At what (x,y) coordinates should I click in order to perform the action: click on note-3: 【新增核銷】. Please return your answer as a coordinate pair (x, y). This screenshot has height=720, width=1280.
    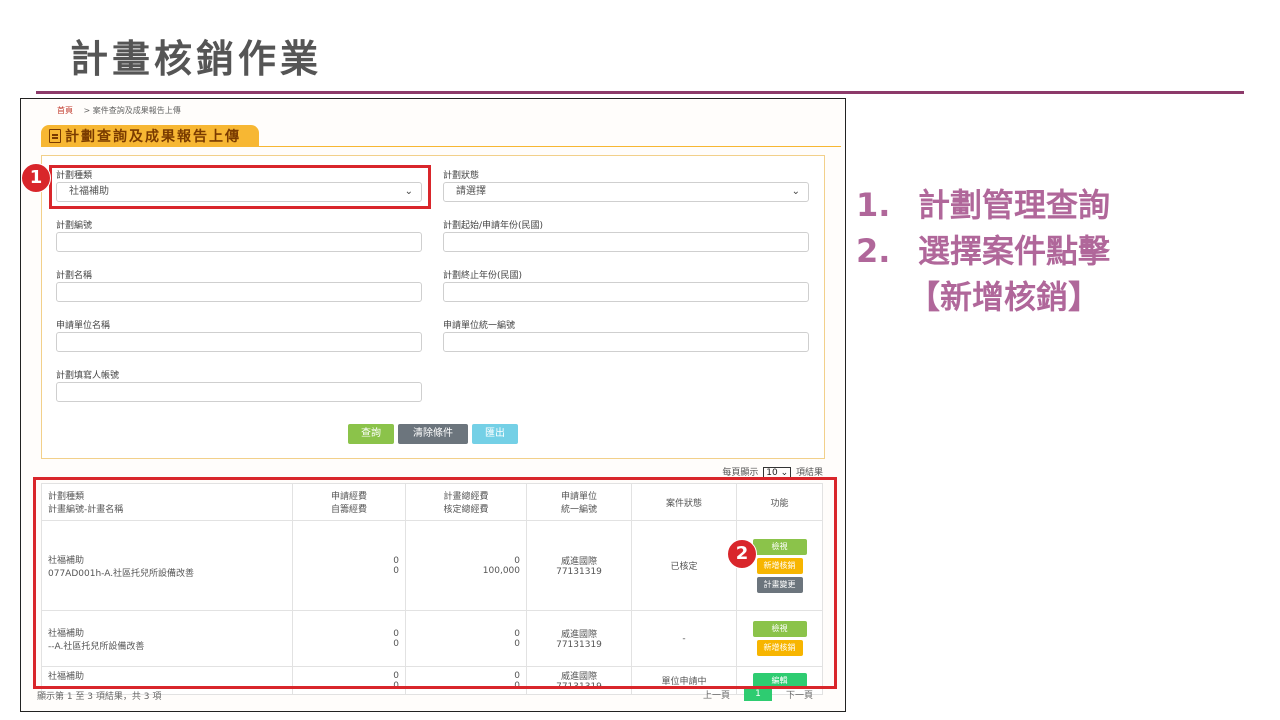
    Looking at the image, I should click on (1004, 297).